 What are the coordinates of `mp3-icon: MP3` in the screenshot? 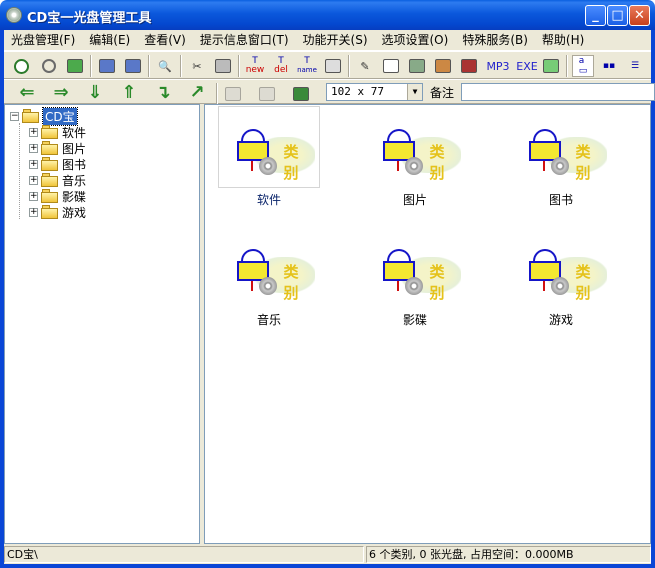 It's located at (498, 66).